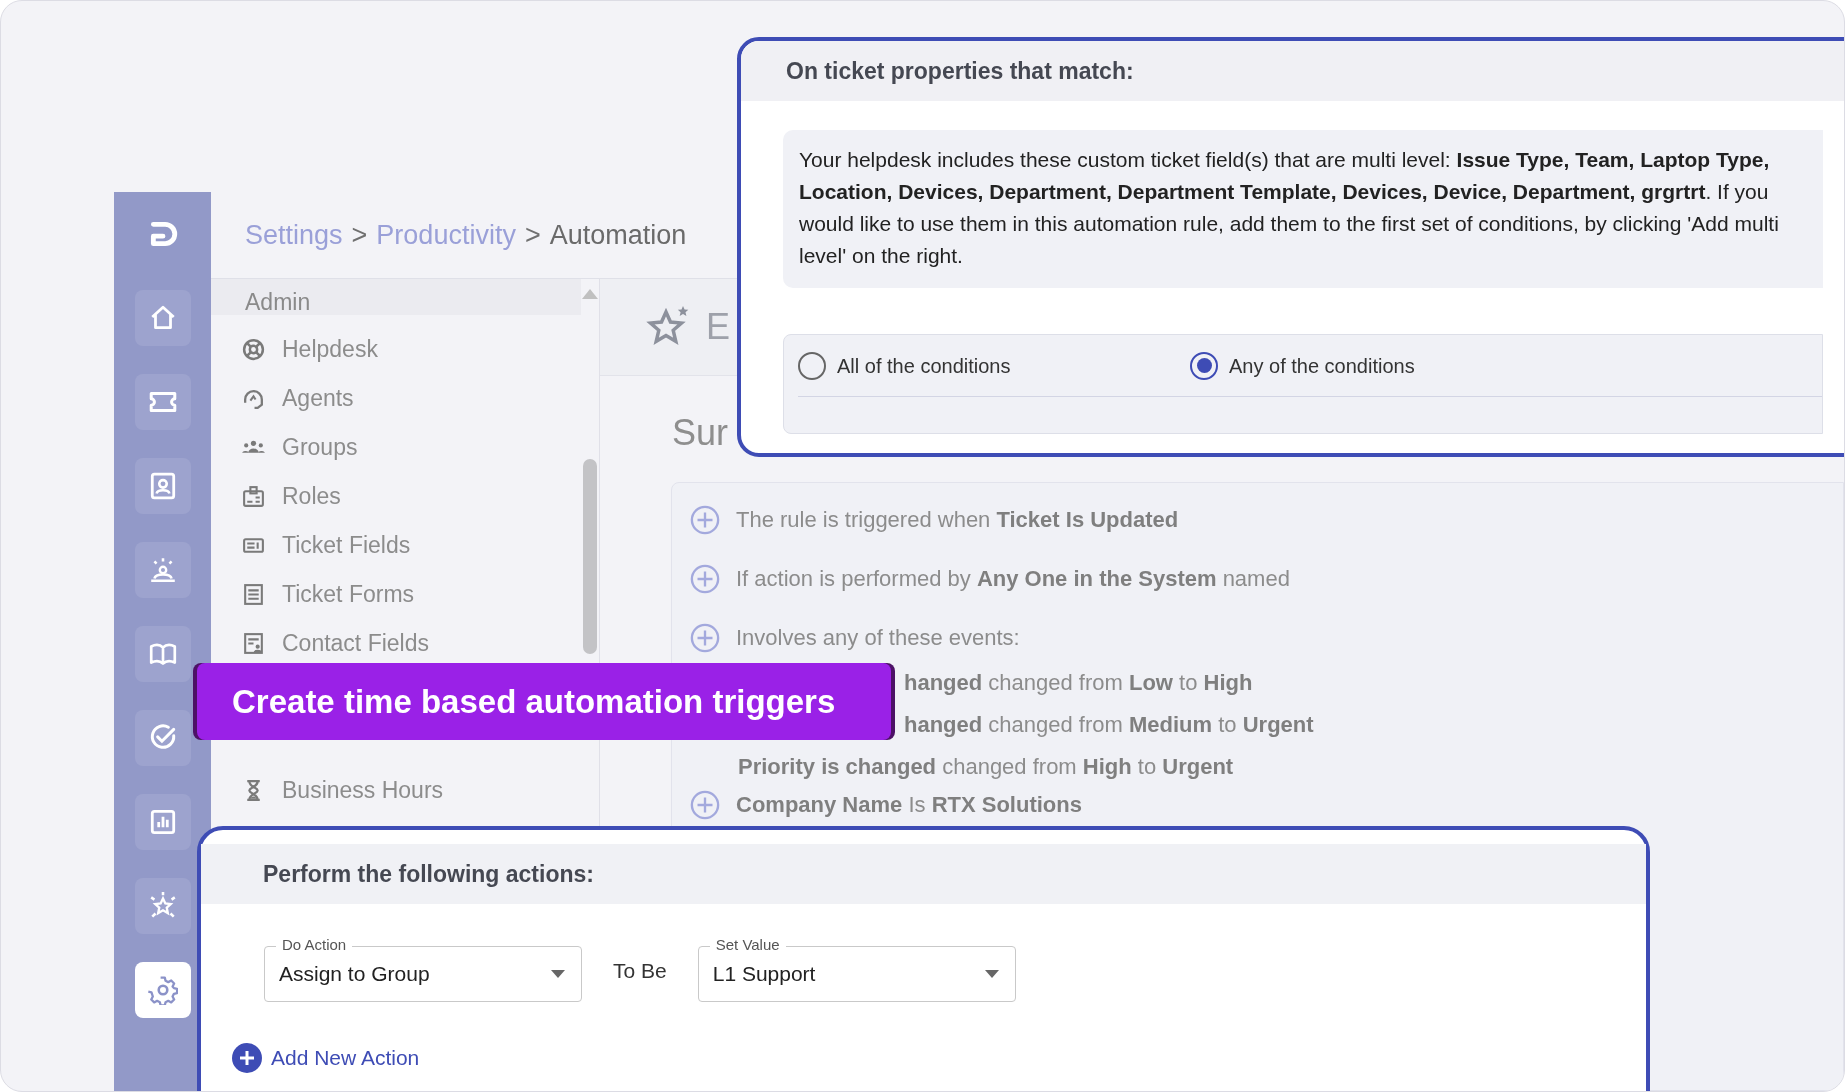 The height and width of the screenshot is (1092, 1845). What do you see at coordinates (878, 638) in the screenshot?
I see `rule-text: Involves any of these events:` at bounding box center [878, 638].